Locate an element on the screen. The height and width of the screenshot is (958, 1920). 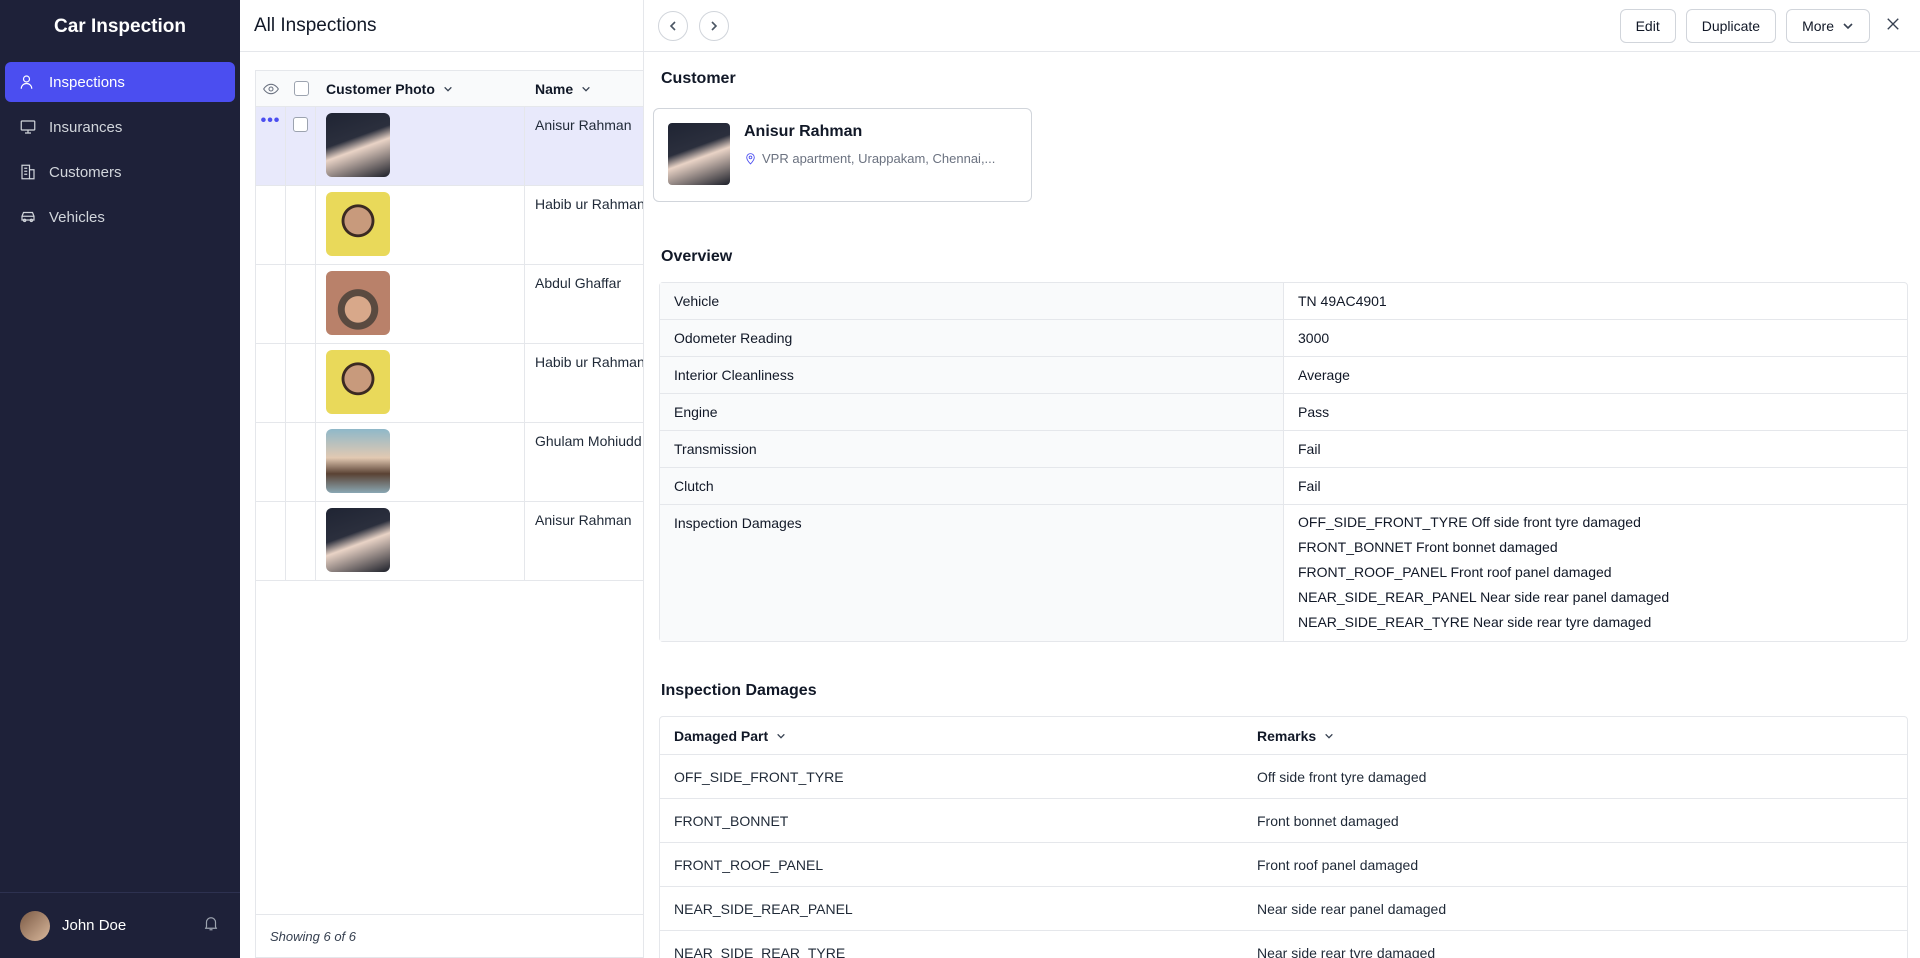
overview-label: Engine is located at coordinates (972, 412).